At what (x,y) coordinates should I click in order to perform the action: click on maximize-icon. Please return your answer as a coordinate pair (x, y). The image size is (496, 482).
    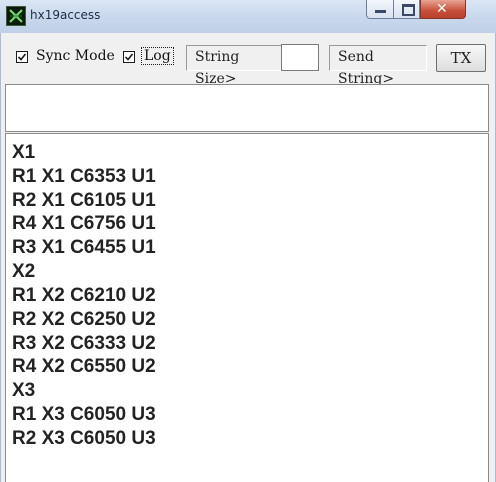
    Looking at the image, I should click on (408, 10).